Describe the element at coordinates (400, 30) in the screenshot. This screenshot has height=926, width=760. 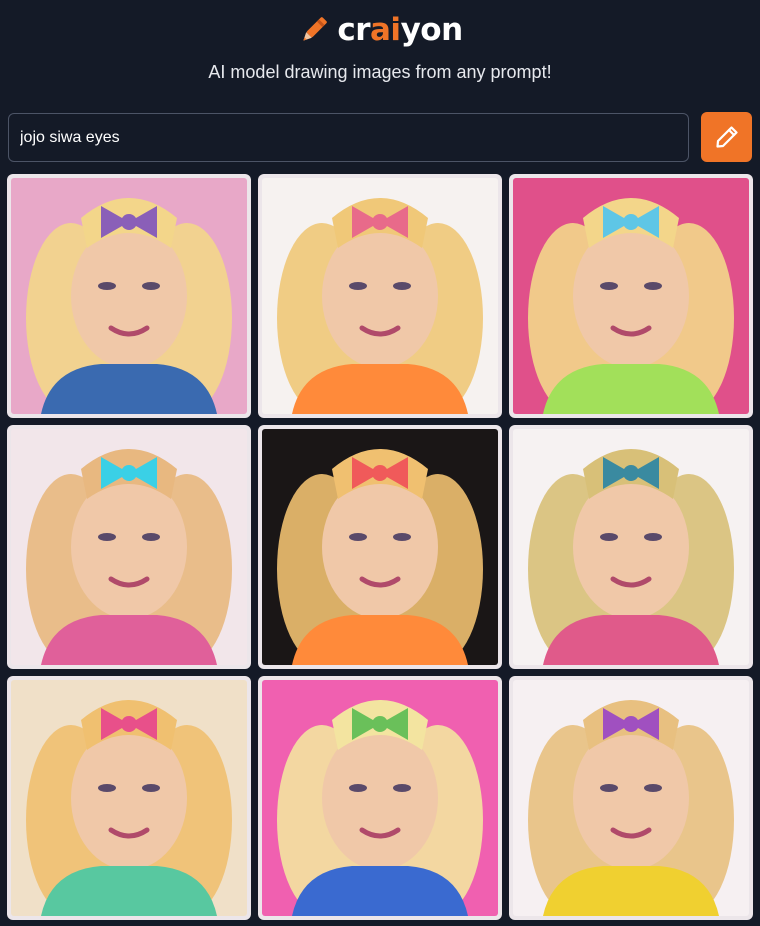
I see `logo-wordmark: craiyon` at that location.